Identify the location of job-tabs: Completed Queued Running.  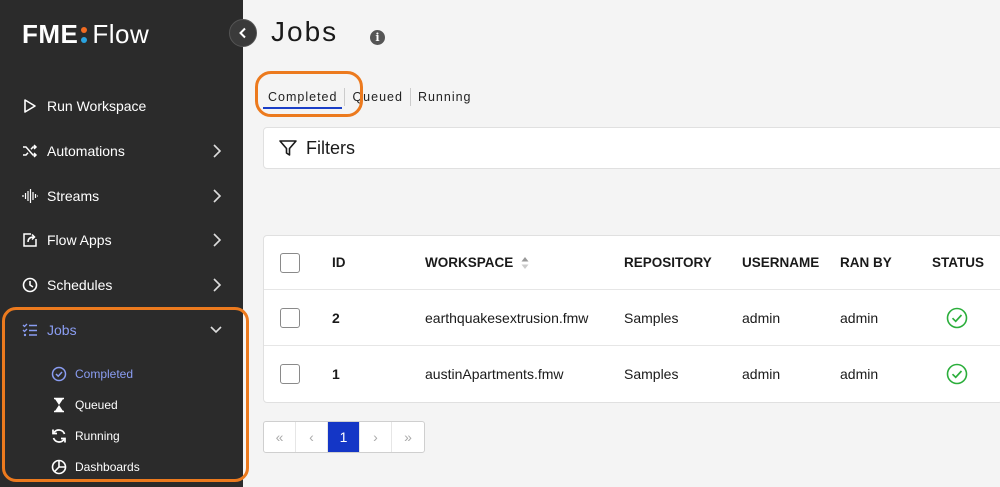
(370, 97).